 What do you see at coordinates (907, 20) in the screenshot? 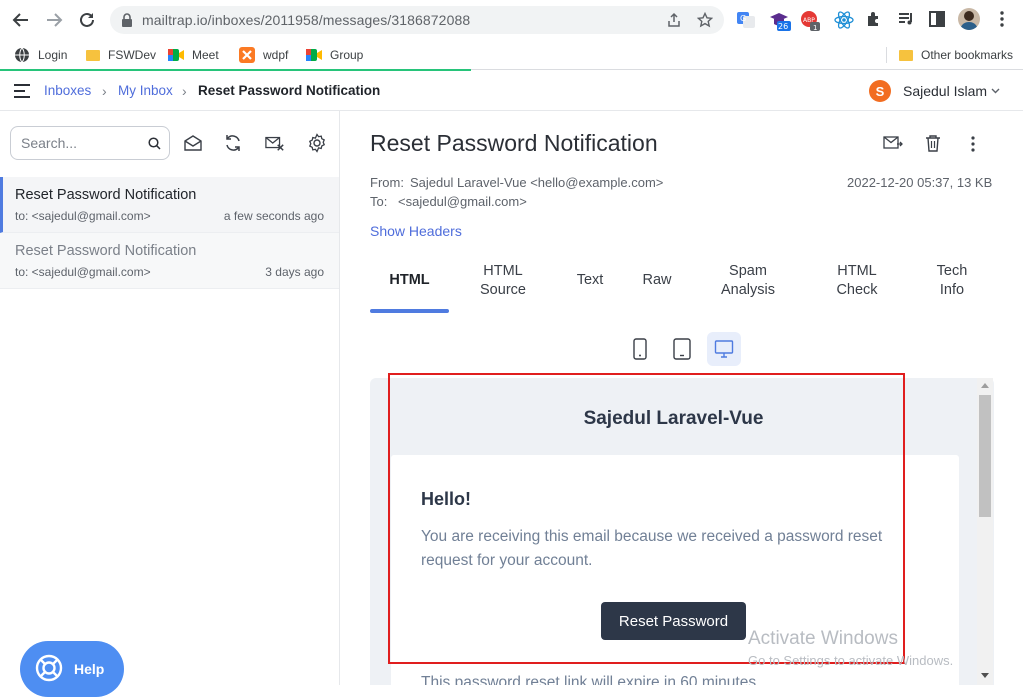
I see `media-queue-icon` at bounding box center [907, 20].